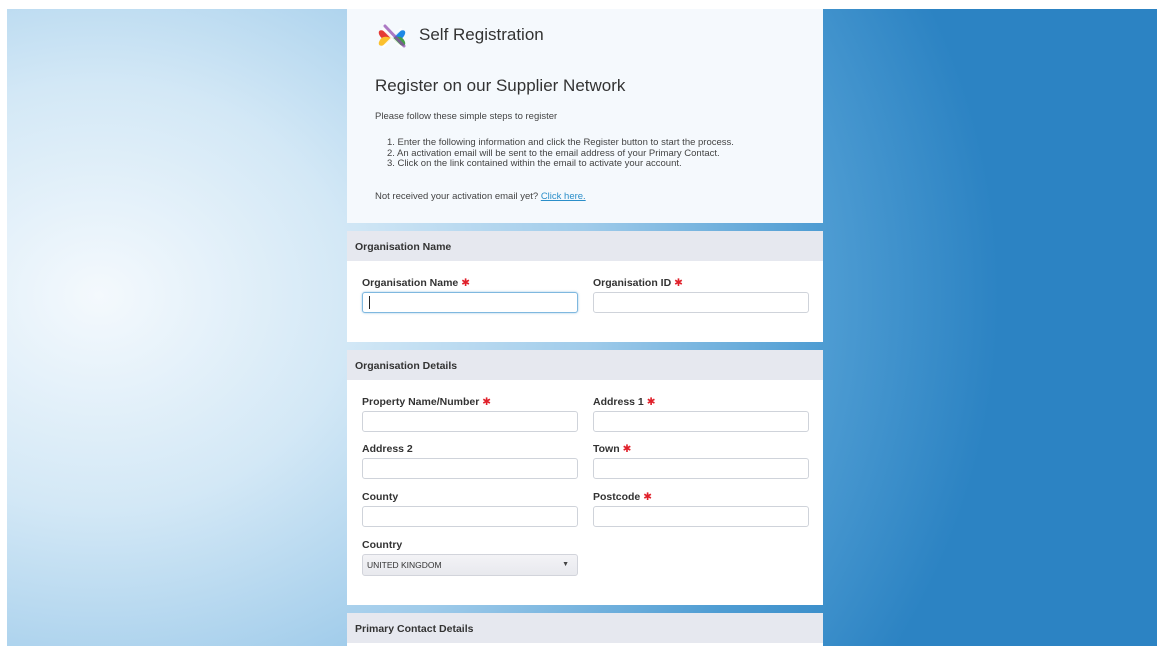 This screenshot has width=1157, height=646. I want to click on address2-field: Address 2, so click(387, 451).